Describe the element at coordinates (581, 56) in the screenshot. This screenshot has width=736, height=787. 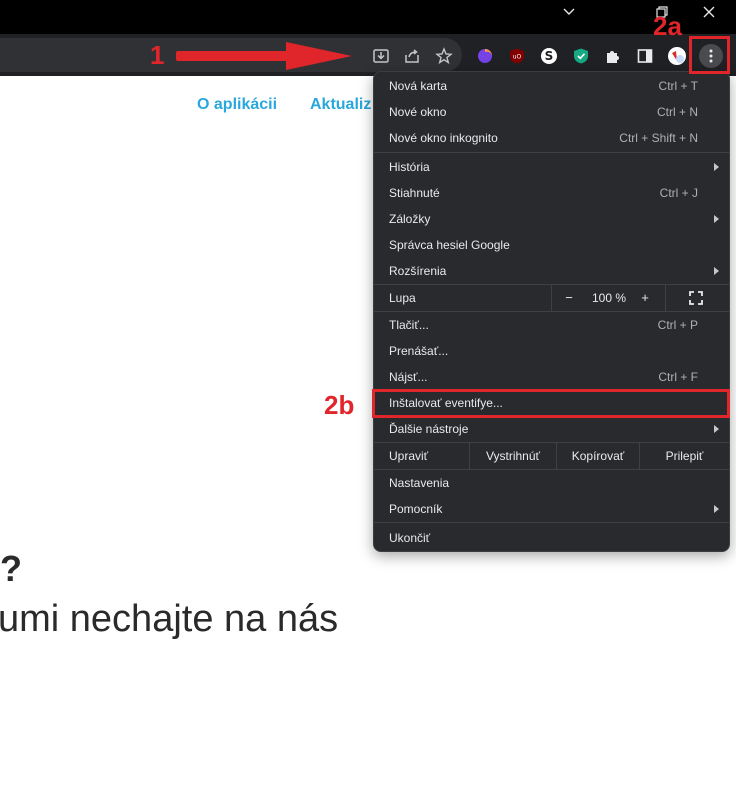
I see `extension-shield-icon` at that location.